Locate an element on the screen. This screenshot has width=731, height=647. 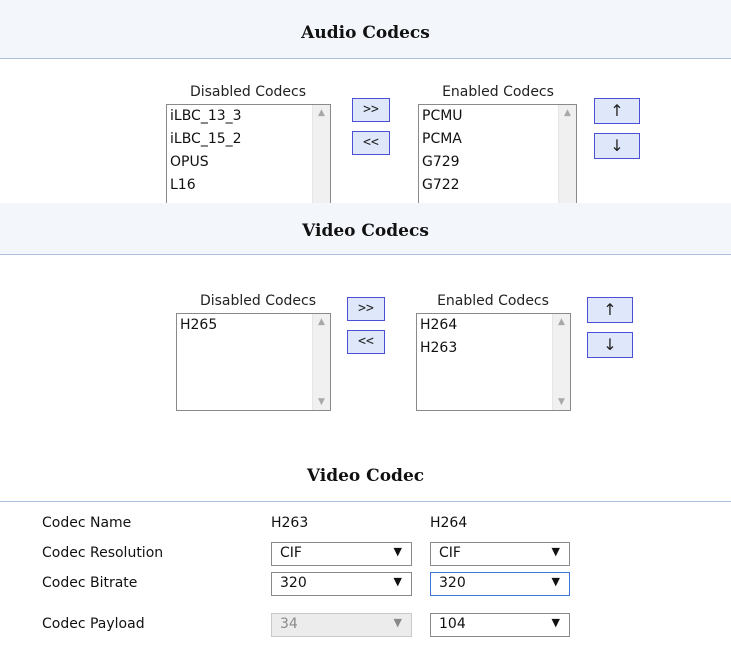
list-item: L16 is located at coordinates (248, 185).